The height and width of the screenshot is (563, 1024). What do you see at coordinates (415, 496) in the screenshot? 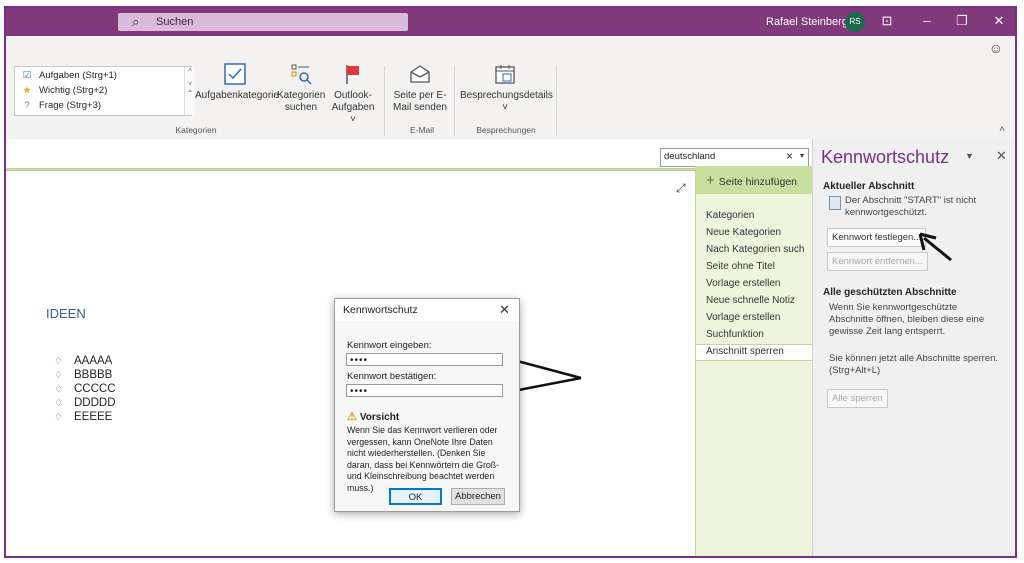
I see `ok-button: OK` at bounding box center [415, 496].